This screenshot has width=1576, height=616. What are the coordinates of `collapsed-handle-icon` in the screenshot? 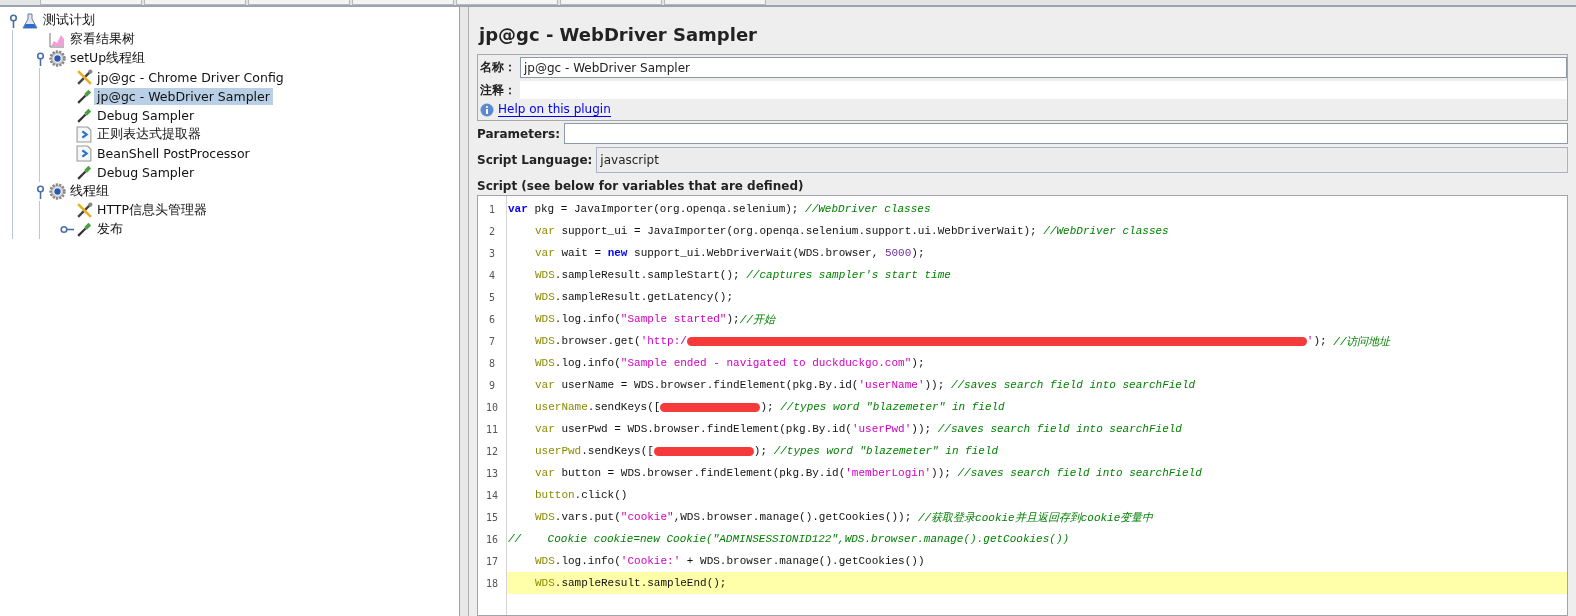 It's located at (67, 229).